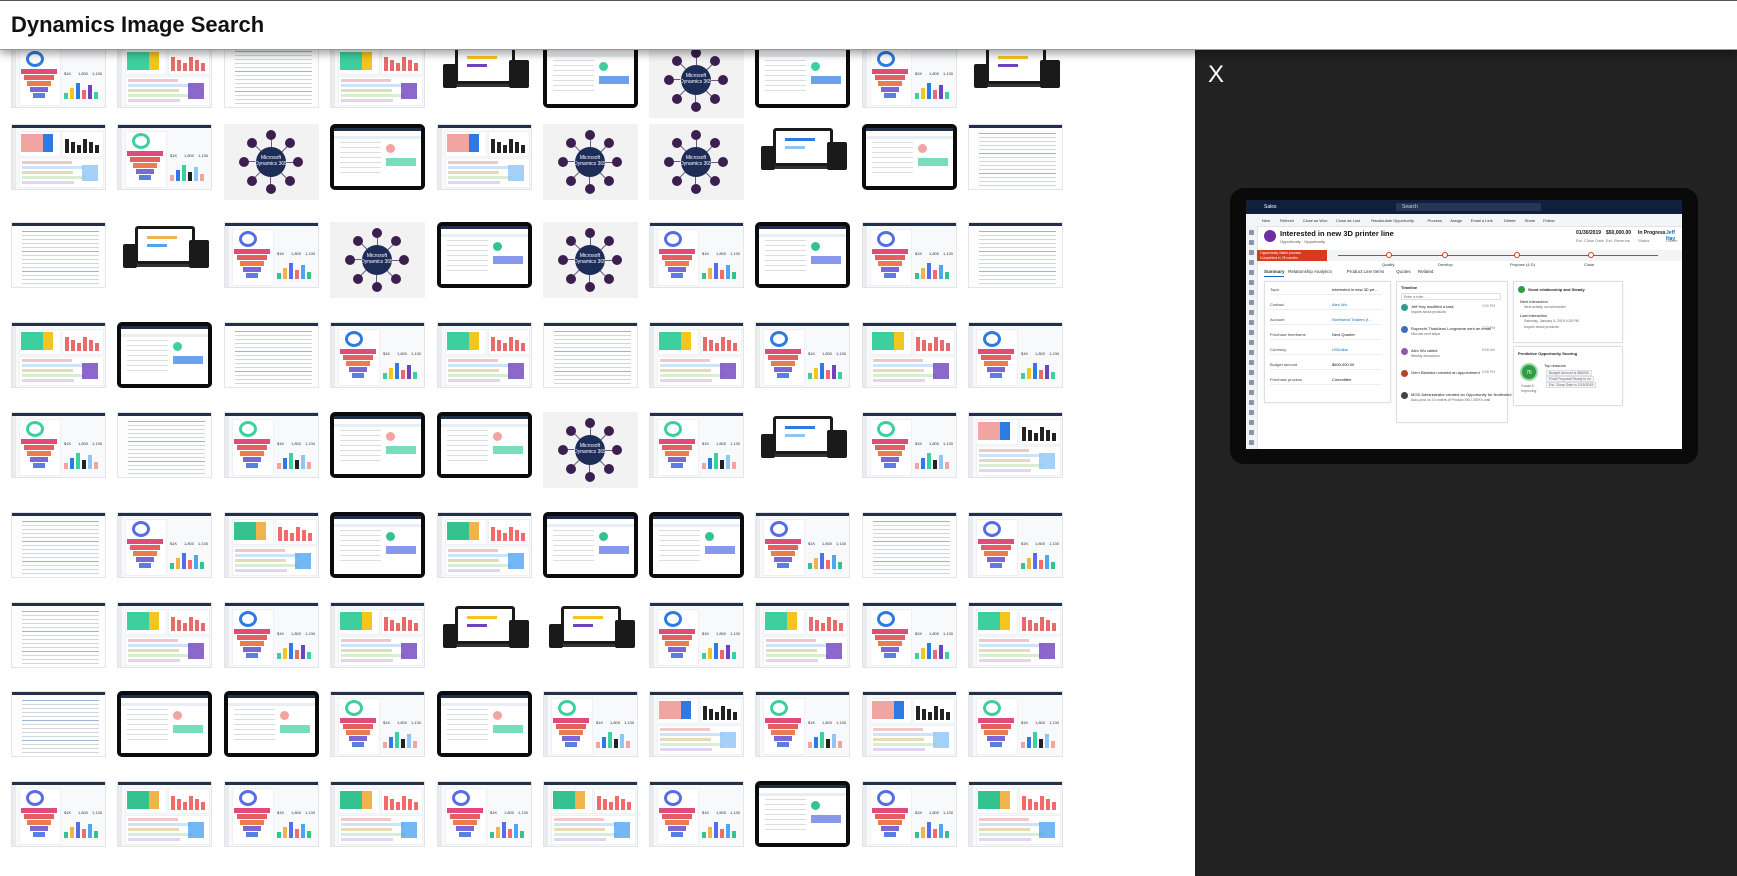 The height and width of the screenshot is (876, 1737). Describe the element at coordinates (1403, 271) in the screenshot. I see `record-tab: Quotes` at that location.